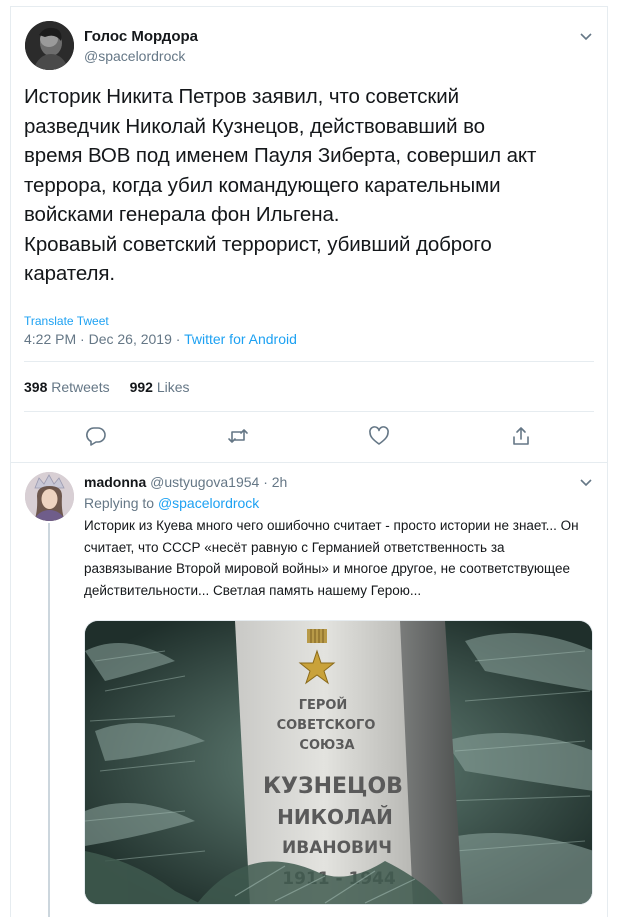  I want to click on photo-inscription: КУЗНЕЦОВ, so click(333, 786).